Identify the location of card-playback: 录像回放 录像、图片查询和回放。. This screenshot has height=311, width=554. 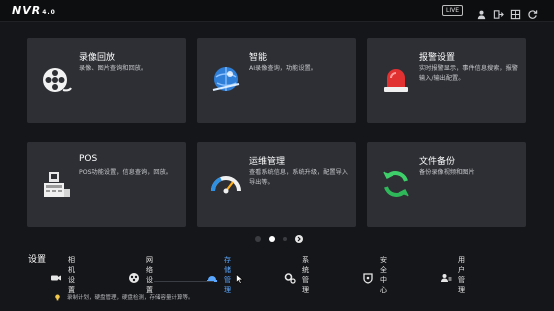
(106, 80).